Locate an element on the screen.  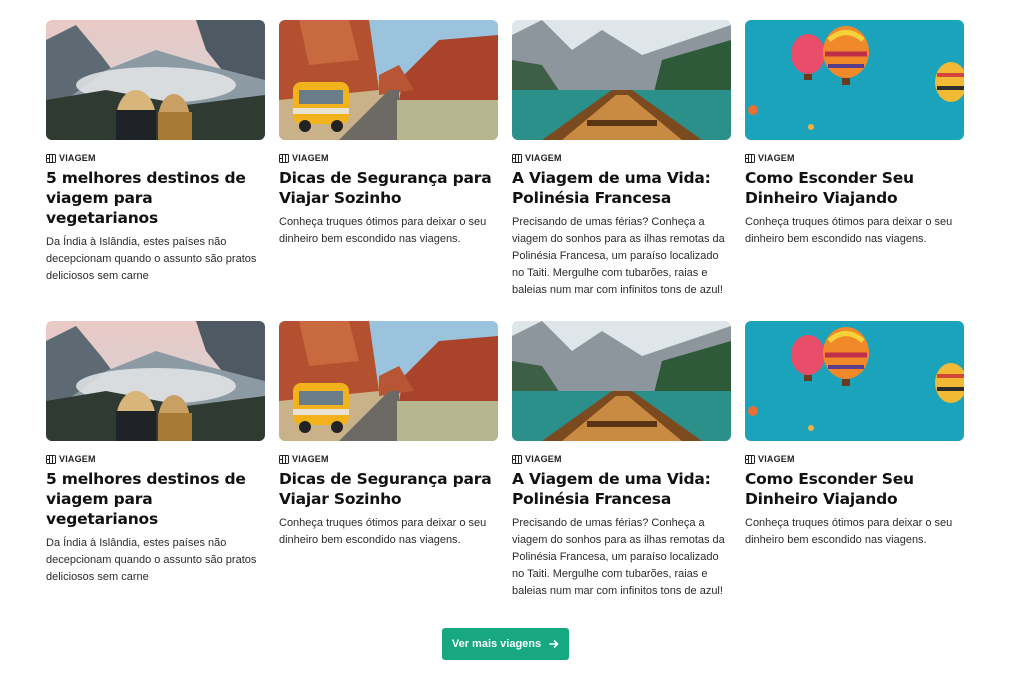
see-more-trips-button: Ver mais viagens is located at coordinates (505, 644).